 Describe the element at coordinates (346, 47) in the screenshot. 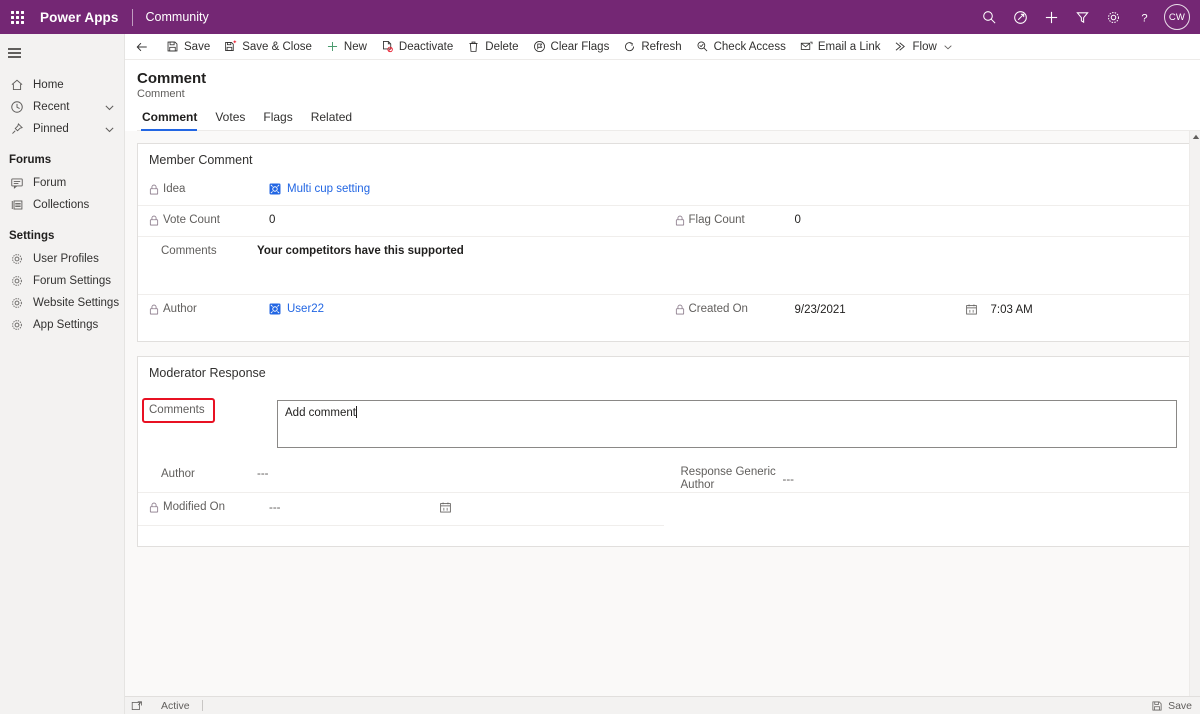

I see `new-button: New` at that location.